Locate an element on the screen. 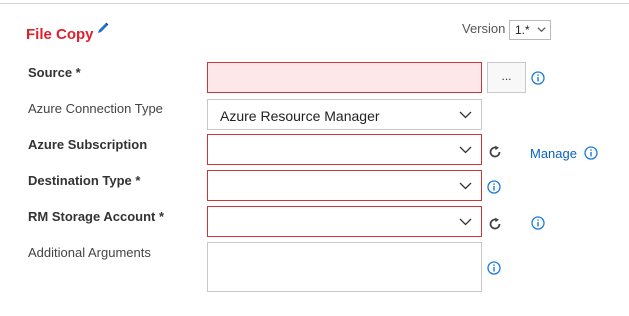  additional-arguments-textarea is located at coordinates (344, 267).